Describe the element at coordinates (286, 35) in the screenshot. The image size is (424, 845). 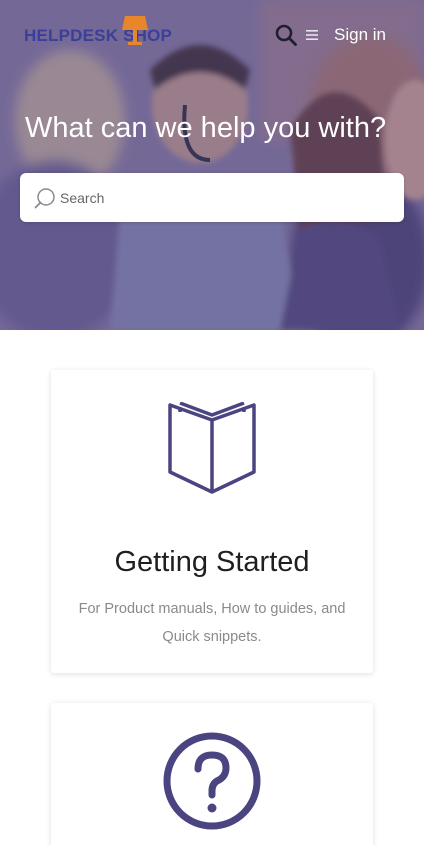
I see `search-icon` at that location.